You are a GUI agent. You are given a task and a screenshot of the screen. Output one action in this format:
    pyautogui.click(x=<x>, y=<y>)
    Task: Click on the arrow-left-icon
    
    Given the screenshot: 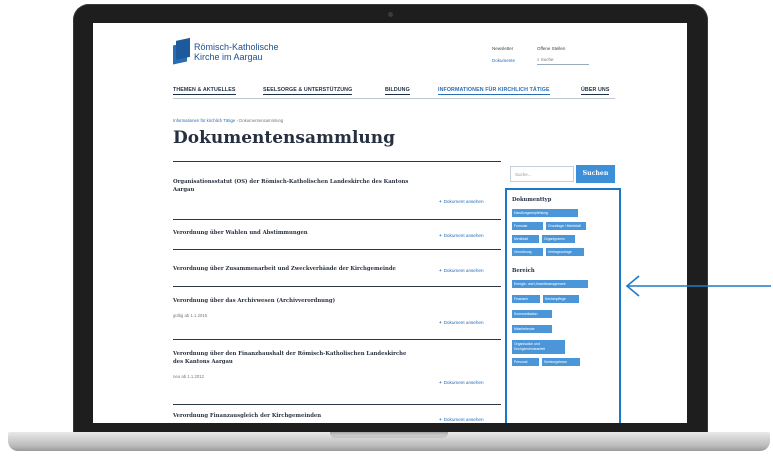 What is the action you would take?
    pyautogui.click(x=698, y=286)
    